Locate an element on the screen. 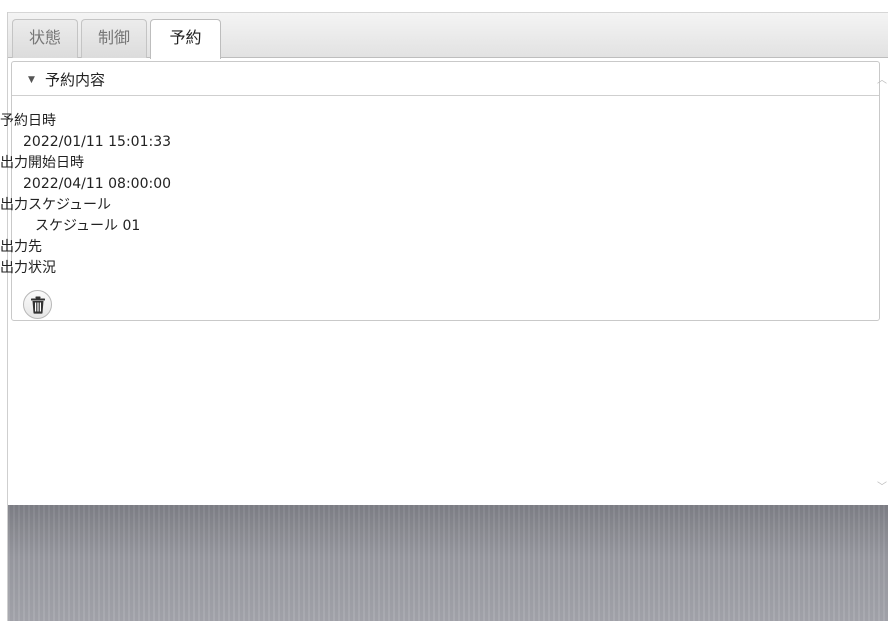  reserve-datetime-value: 2022/01/11 15:01:33 is located at coordinates (97, 142).